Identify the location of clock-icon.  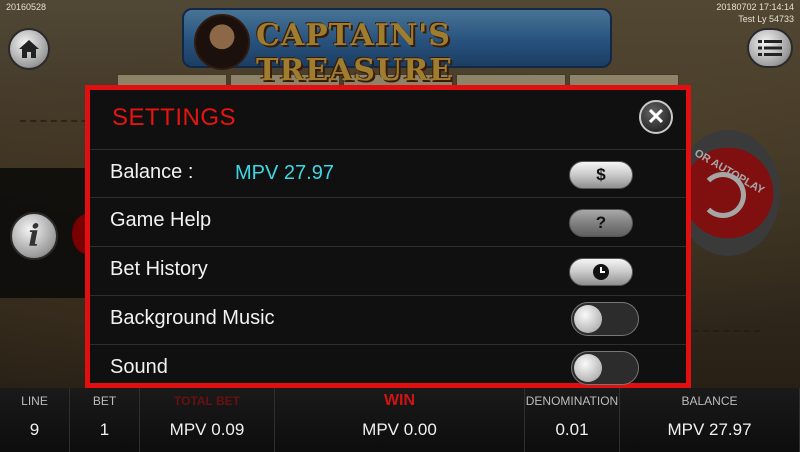
(601, 272).